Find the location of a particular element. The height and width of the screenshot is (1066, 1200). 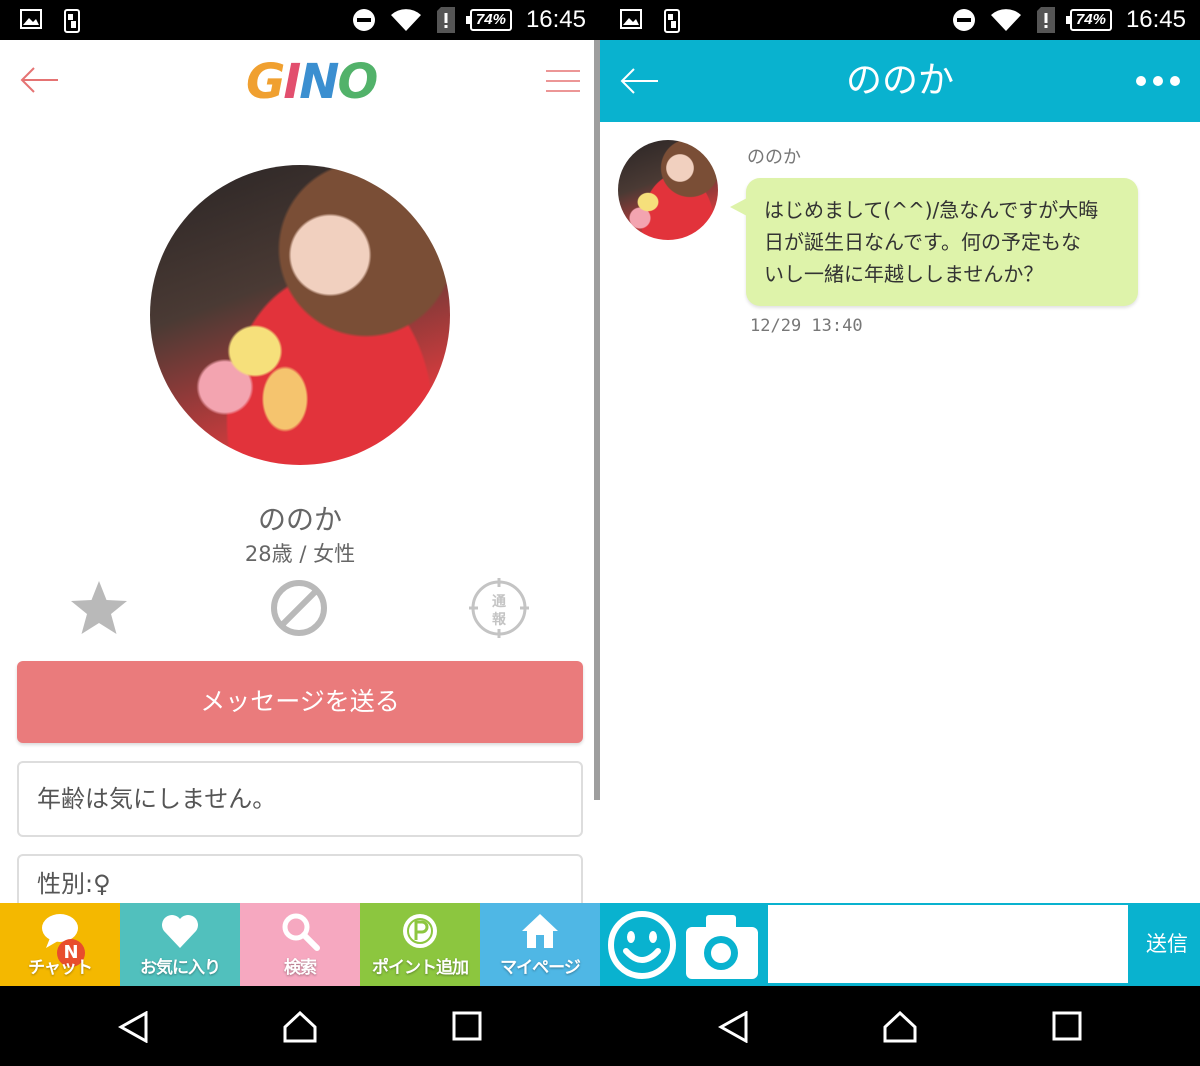

profile-photo is located at coordinates (300, 315).